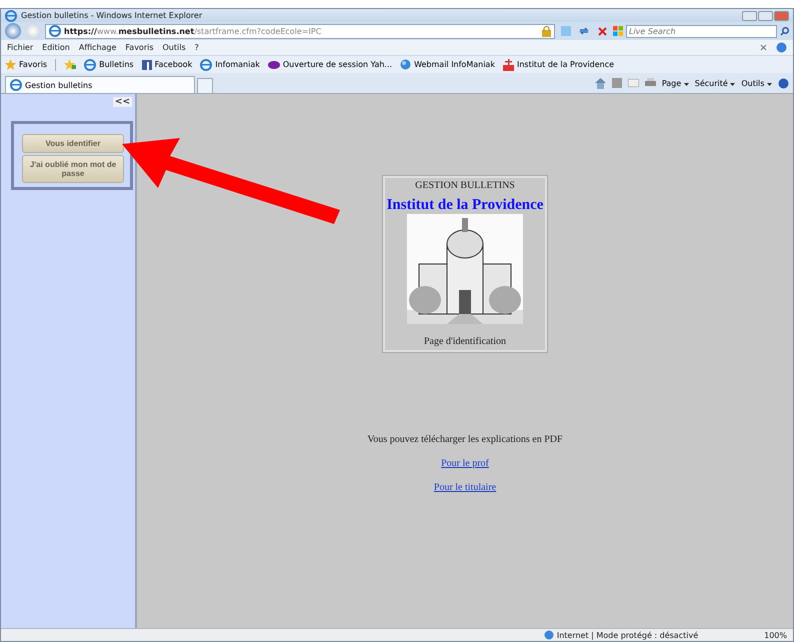  Describe the element at coordinates (465, 463) in the screenshot. I see `pdf-link: Pour le prof` at that location.